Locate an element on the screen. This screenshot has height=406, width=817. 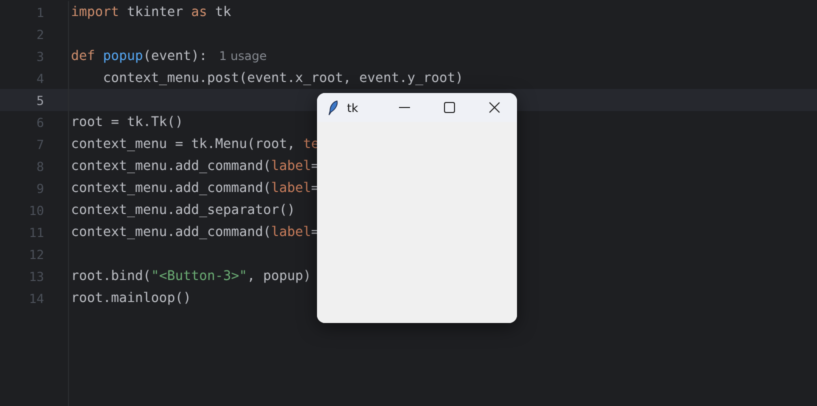
code-line: root = tk.Tk() is located at coordinates (127, 122).